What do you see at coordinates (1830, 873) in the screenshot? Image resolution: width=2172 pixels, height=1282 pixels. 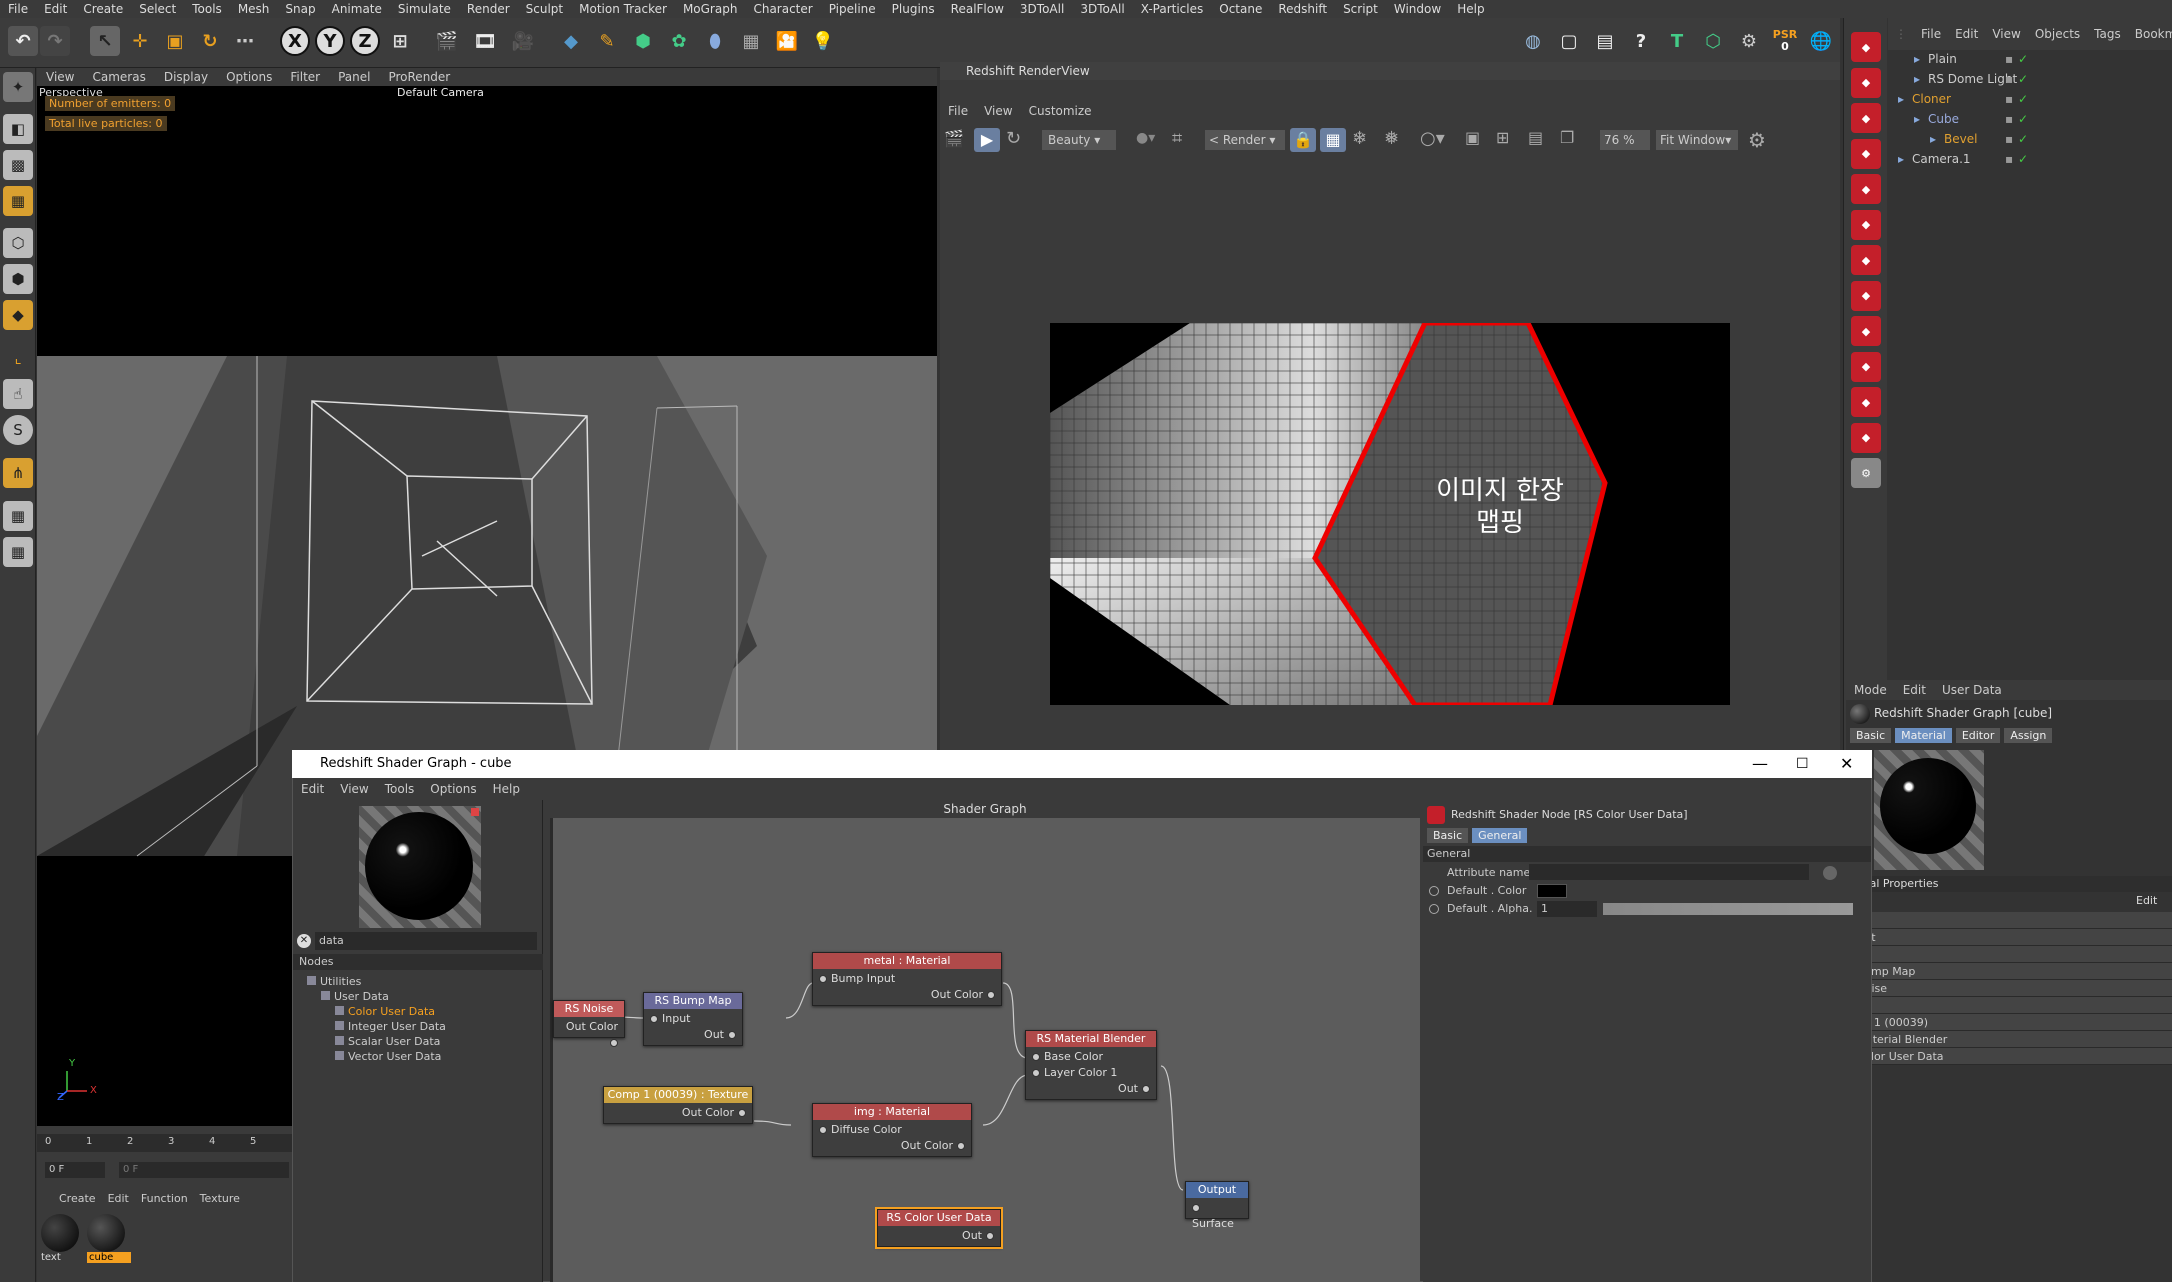 I see `attribute-name-menu-icon` at bounding box center [1830, 873].